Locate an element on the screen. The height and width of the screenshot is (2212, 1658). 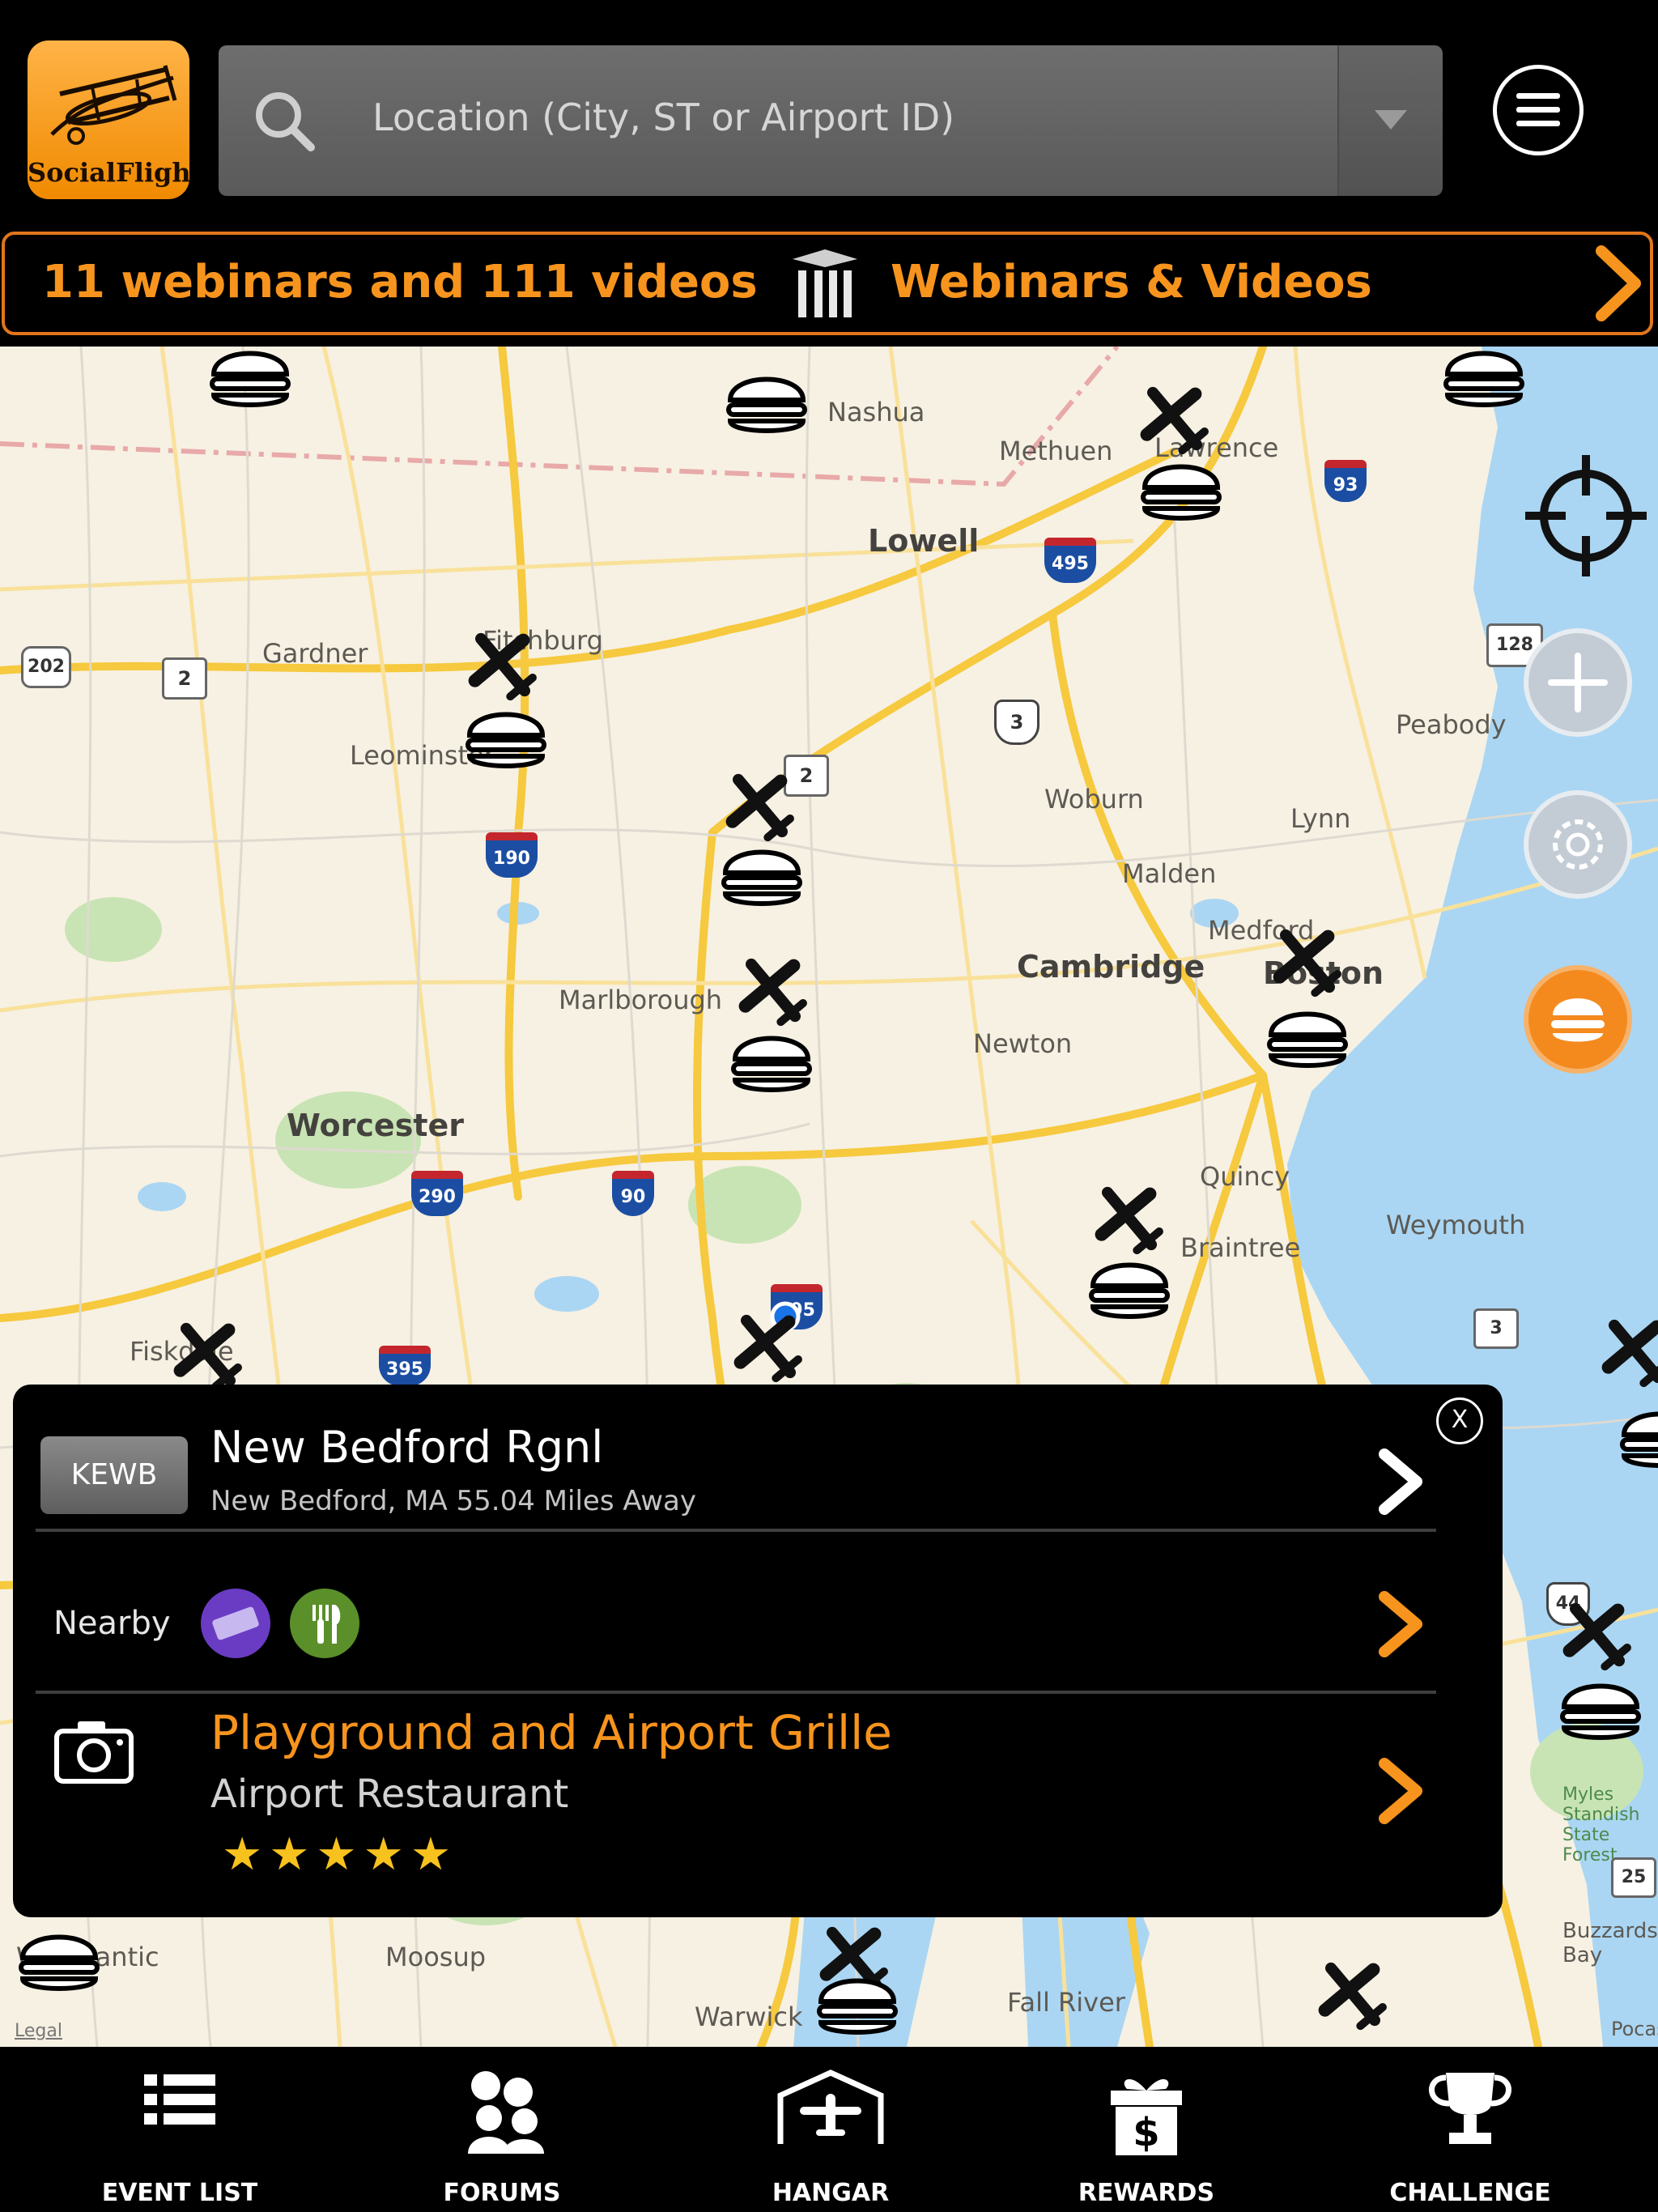
city-label: Malden is located at coordinates (1169, 874).